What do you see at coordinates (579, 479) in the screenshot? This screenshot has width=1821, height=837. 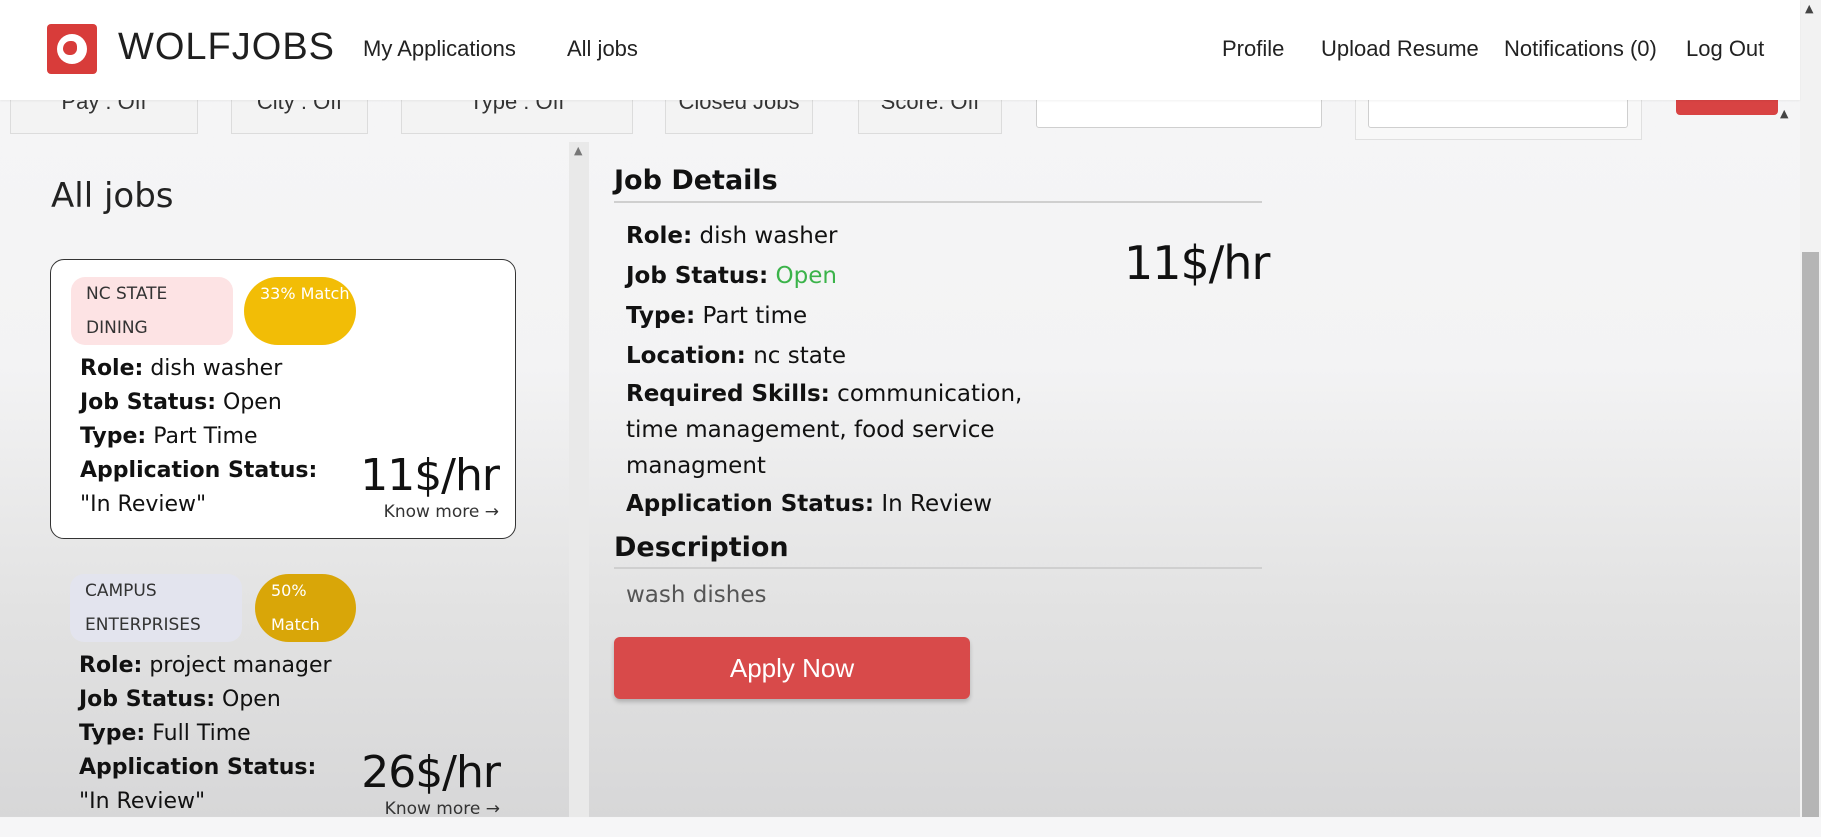 I see `job-list-scrollbar: ▲` at bounding box center [579, 479].